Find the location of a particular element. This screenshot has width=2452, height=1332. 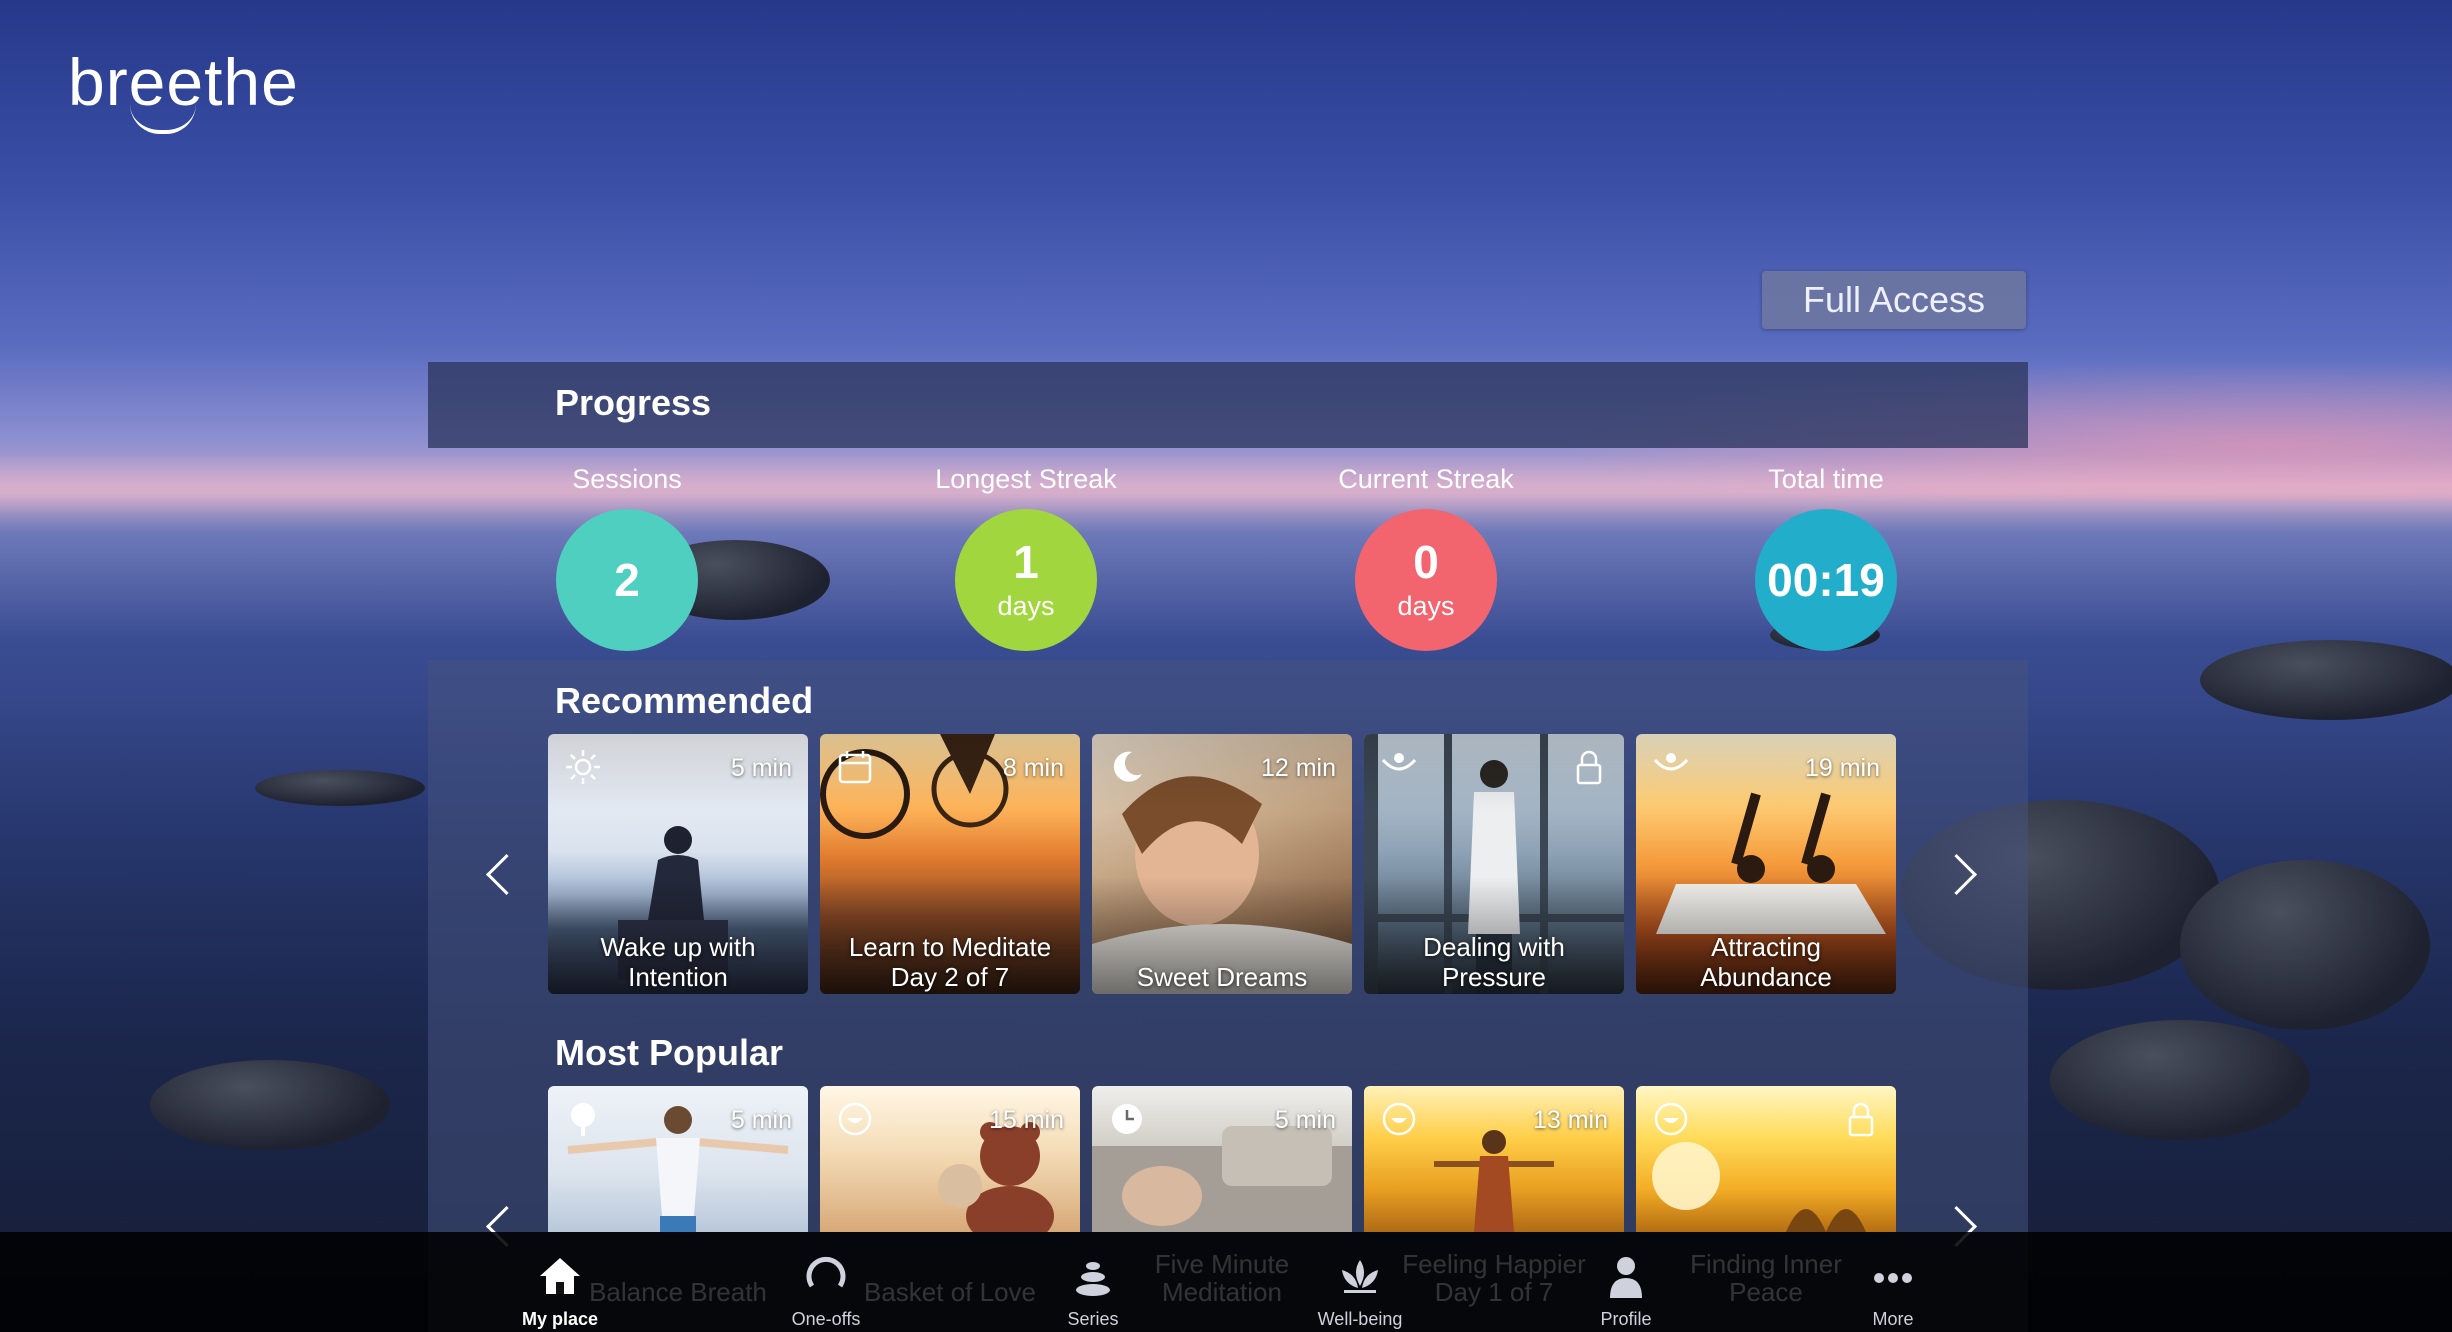

stat-circle: 0 days is located at coordinates (1426, 580).